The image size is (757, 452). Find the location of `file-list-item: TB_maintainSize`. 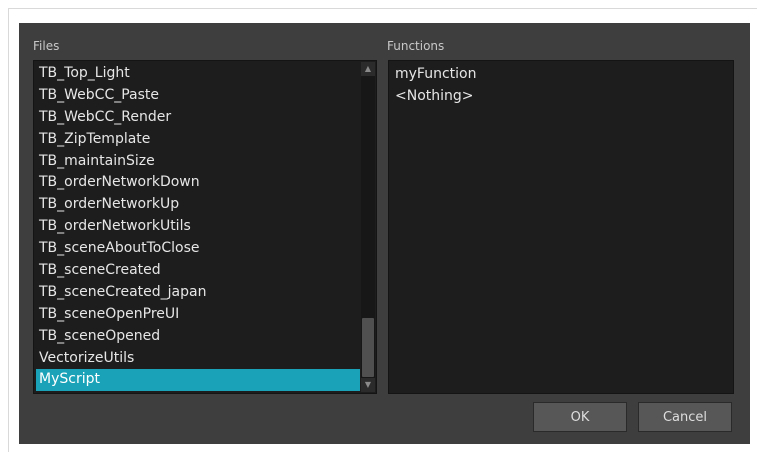

file-list-item: TB_maintainSize is located at coordinates (198, 162).